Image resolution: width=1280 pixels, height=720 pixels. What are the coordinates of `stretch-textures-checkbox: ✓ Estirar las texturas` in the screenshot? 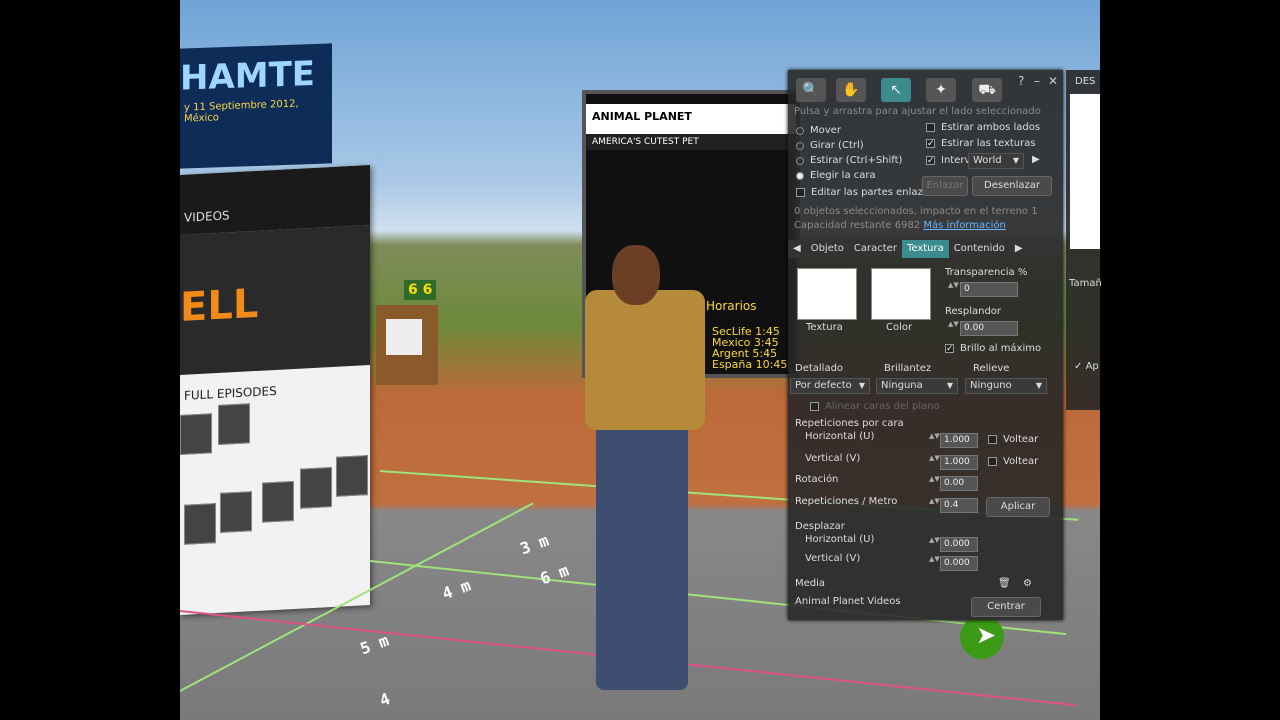 It's located at (981, 143).